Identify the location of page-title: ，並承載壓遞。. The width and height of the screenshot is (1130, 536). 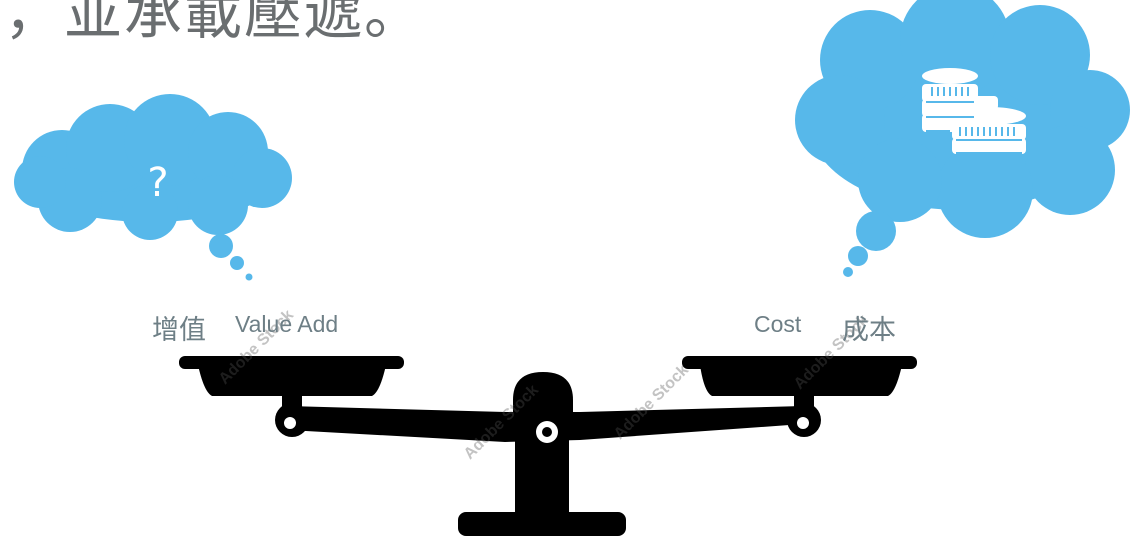
(214, 23).